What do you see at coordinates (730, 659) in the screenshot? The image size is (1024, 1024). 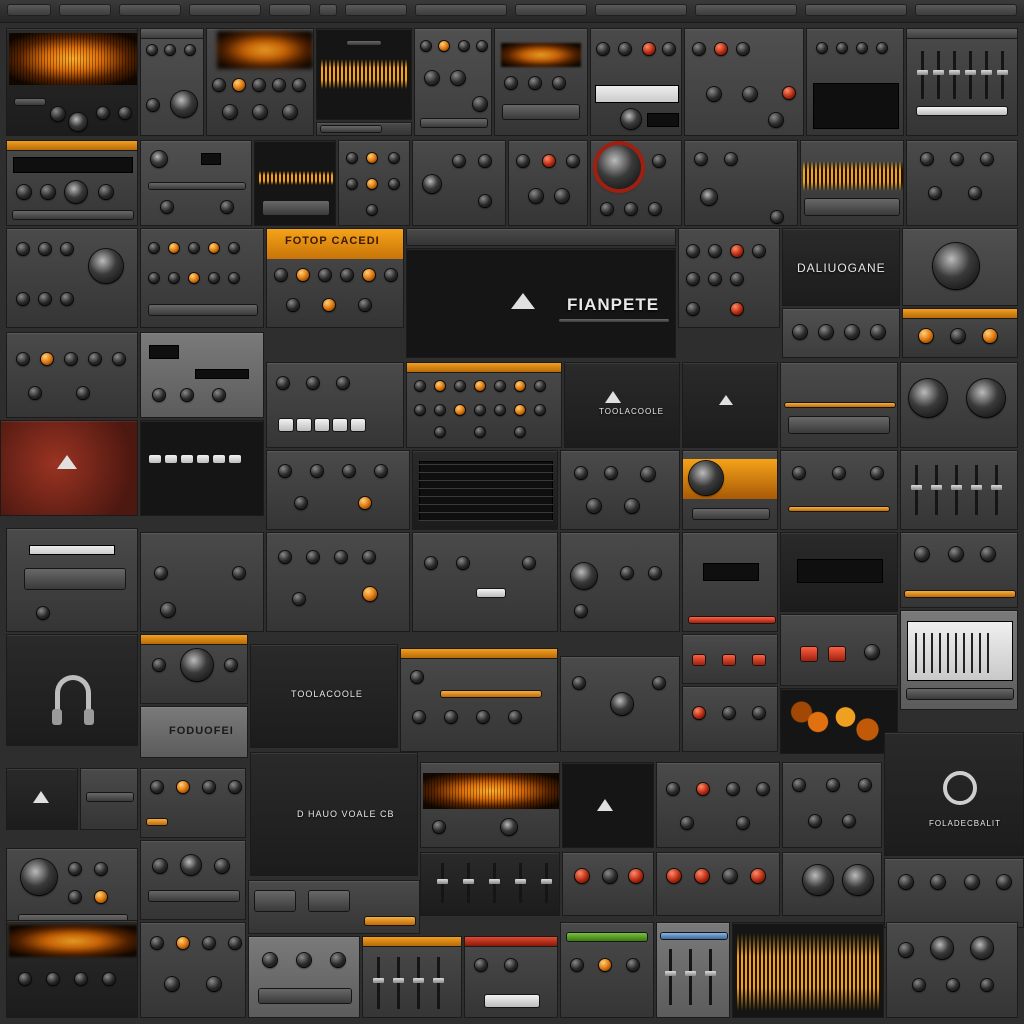 I see `red-button-panel` at bounding box center [730, 659].